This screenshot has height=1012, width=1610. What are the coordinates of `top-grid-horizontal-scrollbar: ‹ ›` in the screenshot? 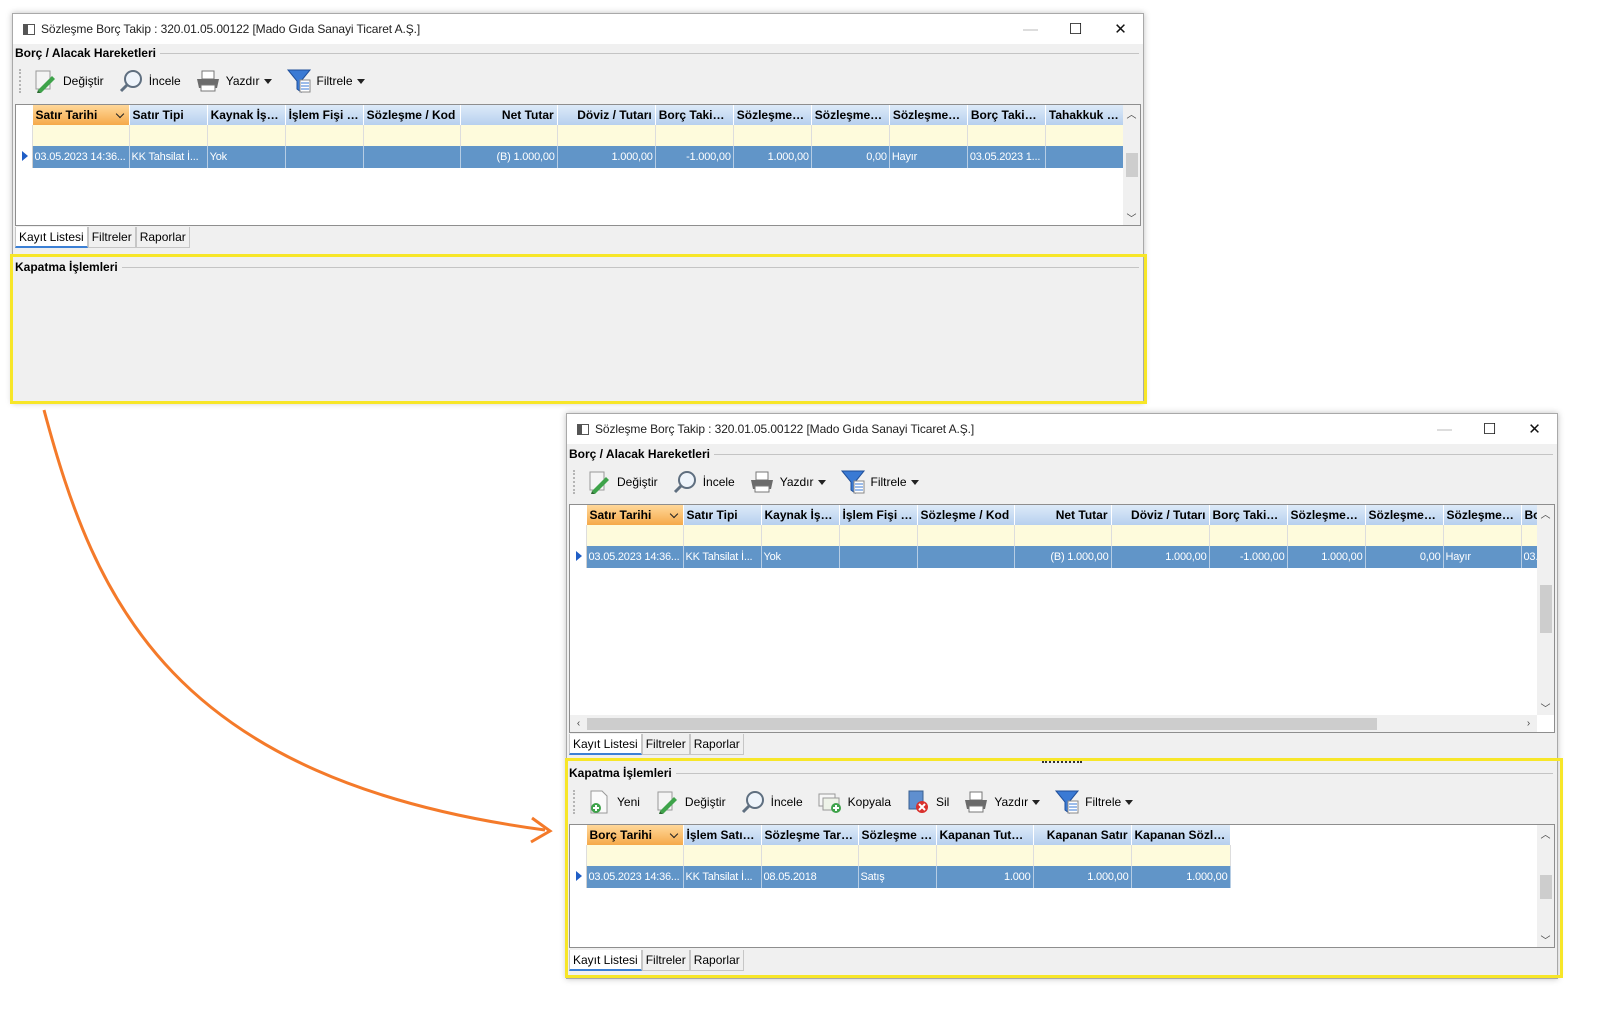 It's located at (1053, 723).